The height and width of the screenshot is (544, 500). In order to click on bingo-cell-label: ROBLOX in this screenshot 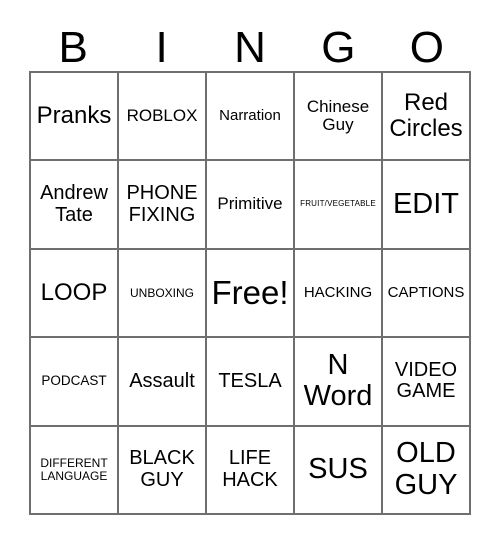, I will do `click(162, 116)`.